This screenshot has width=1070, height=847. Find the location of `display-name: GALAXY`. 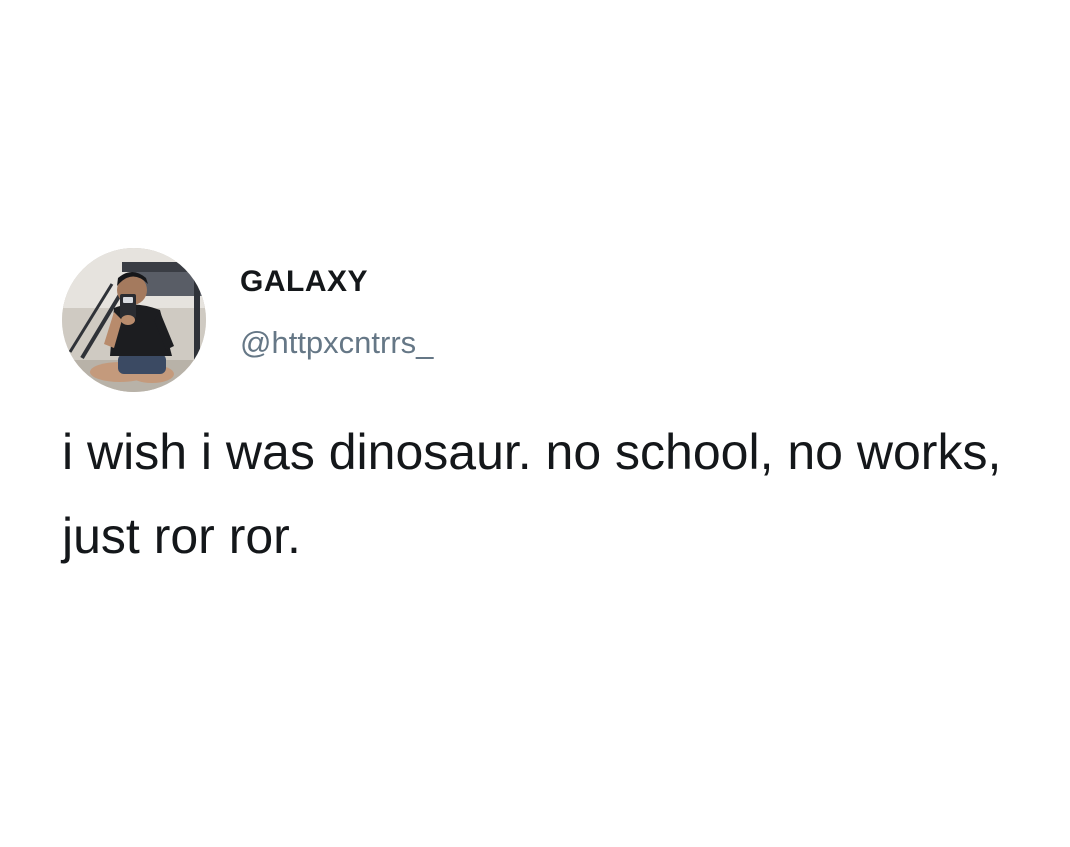

display-name: GALAXY is located at coordinates (336, 281).